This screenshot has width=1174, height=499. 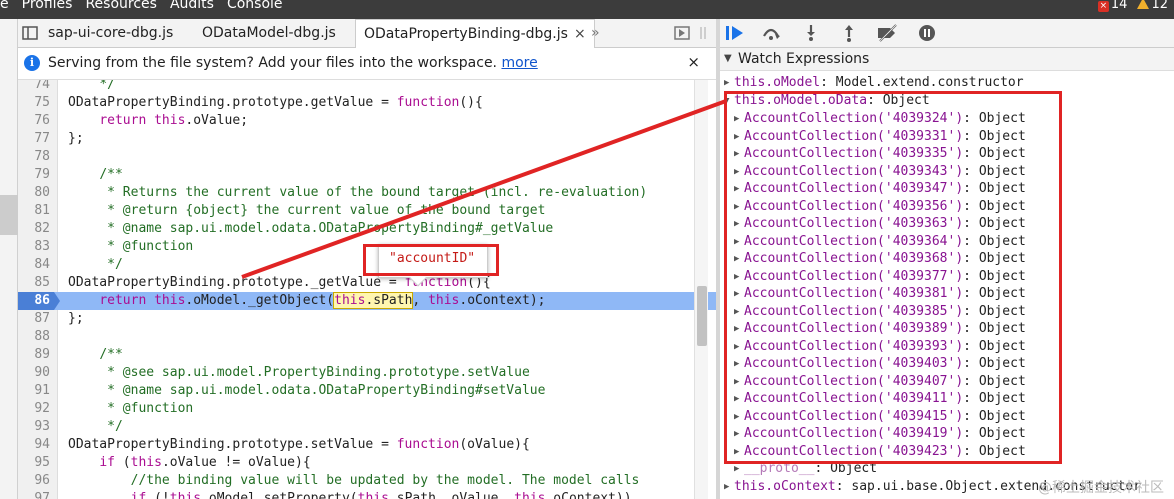 I want to click on line-number: 77, so click(x=34, y=139).